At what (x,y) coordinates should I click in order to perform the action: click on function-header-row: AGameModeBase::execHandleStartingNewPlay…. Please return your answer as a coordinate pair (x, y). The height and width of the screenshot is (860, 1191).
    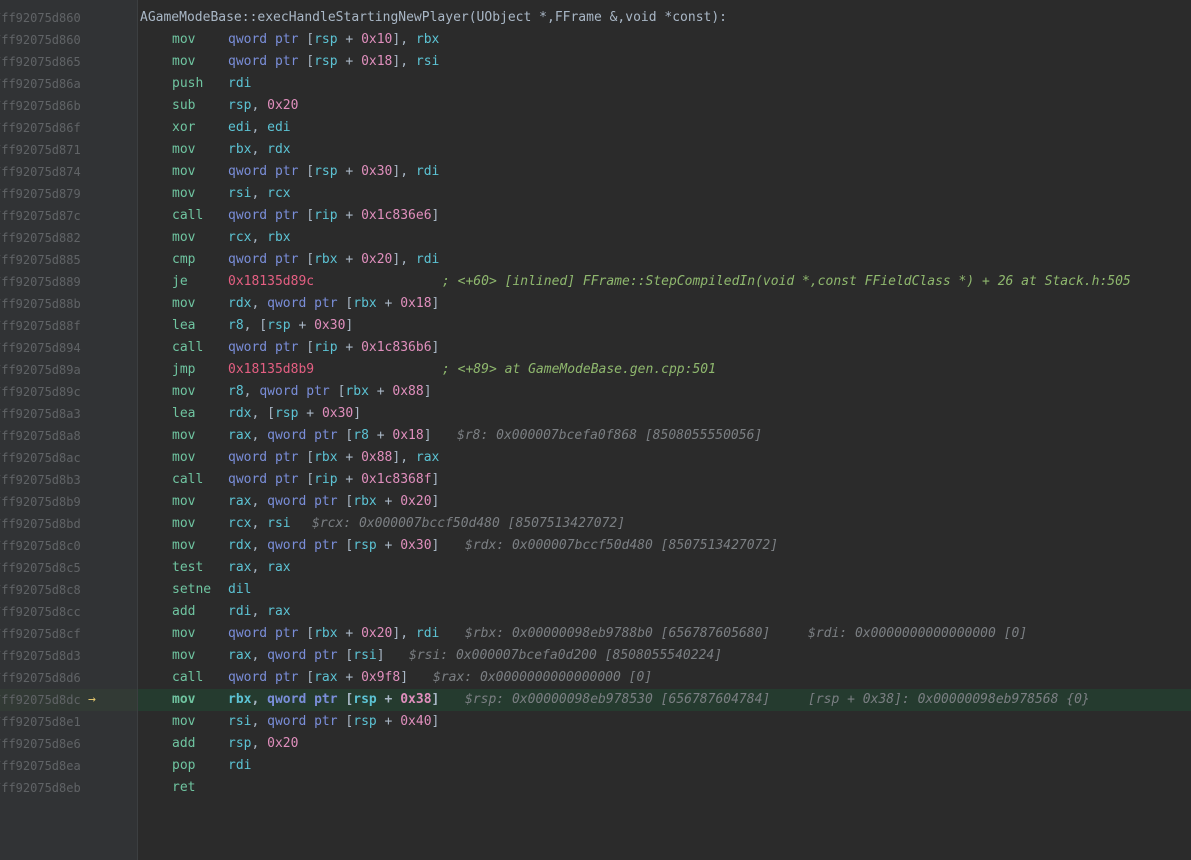
    Looking at the image, I should click on (664, 18).